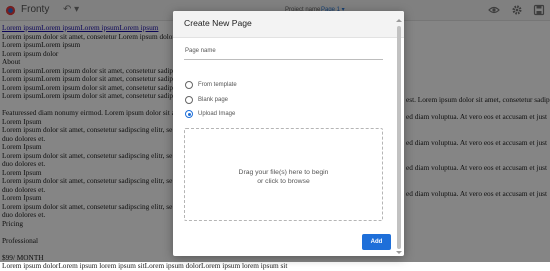 The width and height of the screenshot is (550, 271). Describe the element at coordinates (217, 85) in the screenshot. I see `radio-label-from-template: From template` at that location.